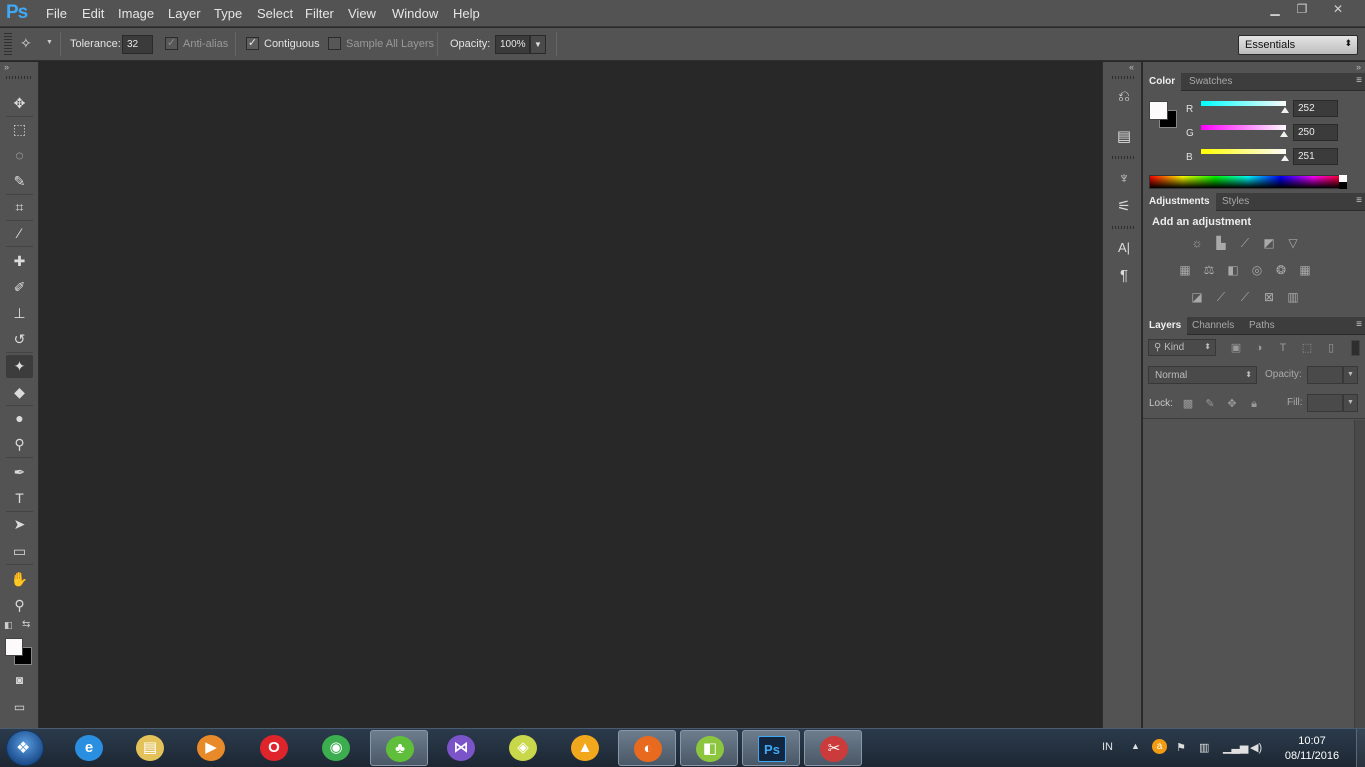 The image size is (1365, 767). Describe the element at coordinates (1298, 45) in the screenshot. I see `workspace-select: Essentials ⬍` at that location.